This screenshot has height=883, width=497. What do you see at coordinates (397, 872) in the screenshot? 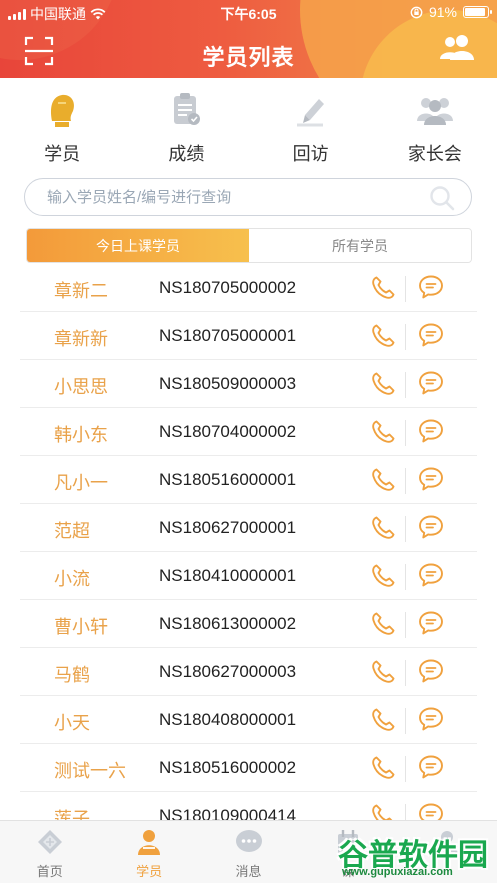
I see `watermark-url: www.gupuxiazai.com` at bounding box center [397, 872].